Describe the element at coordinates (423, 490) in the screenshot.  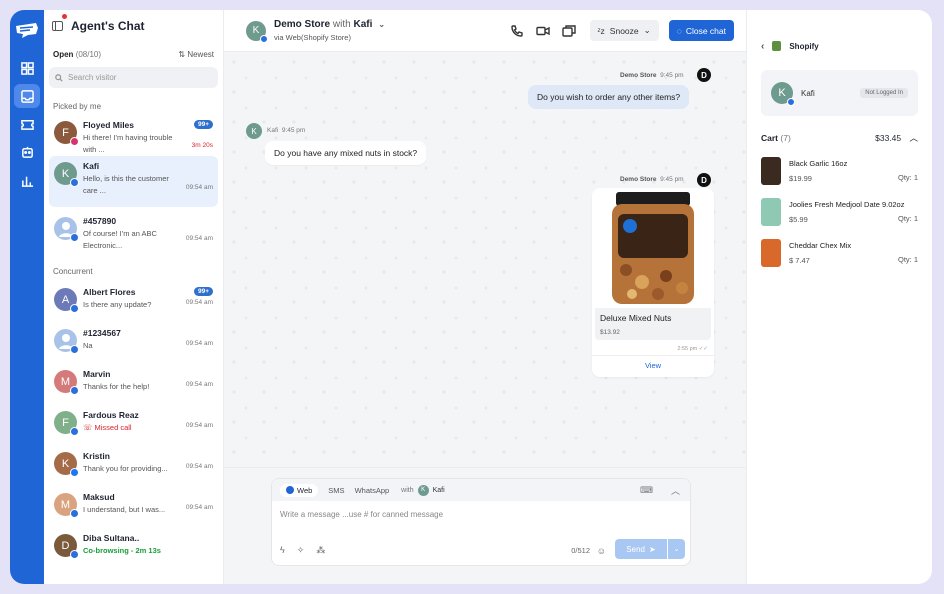
I see `recipient: with K Kafi` at that location.